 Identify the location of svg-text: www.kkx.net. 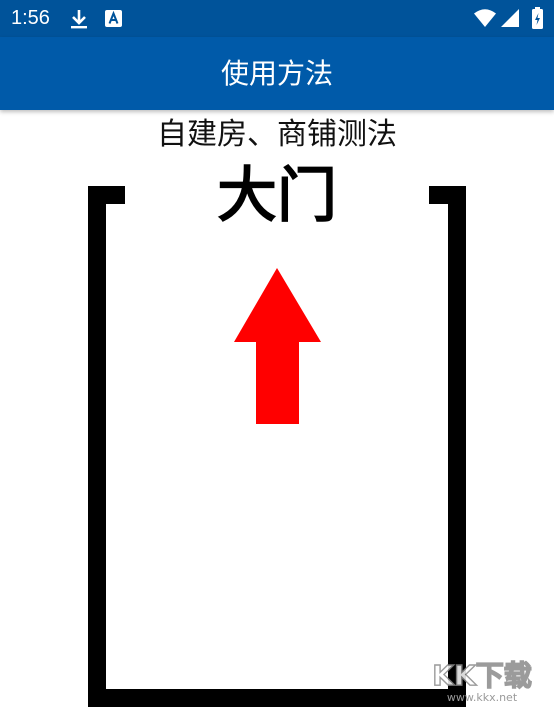
(482, 697).